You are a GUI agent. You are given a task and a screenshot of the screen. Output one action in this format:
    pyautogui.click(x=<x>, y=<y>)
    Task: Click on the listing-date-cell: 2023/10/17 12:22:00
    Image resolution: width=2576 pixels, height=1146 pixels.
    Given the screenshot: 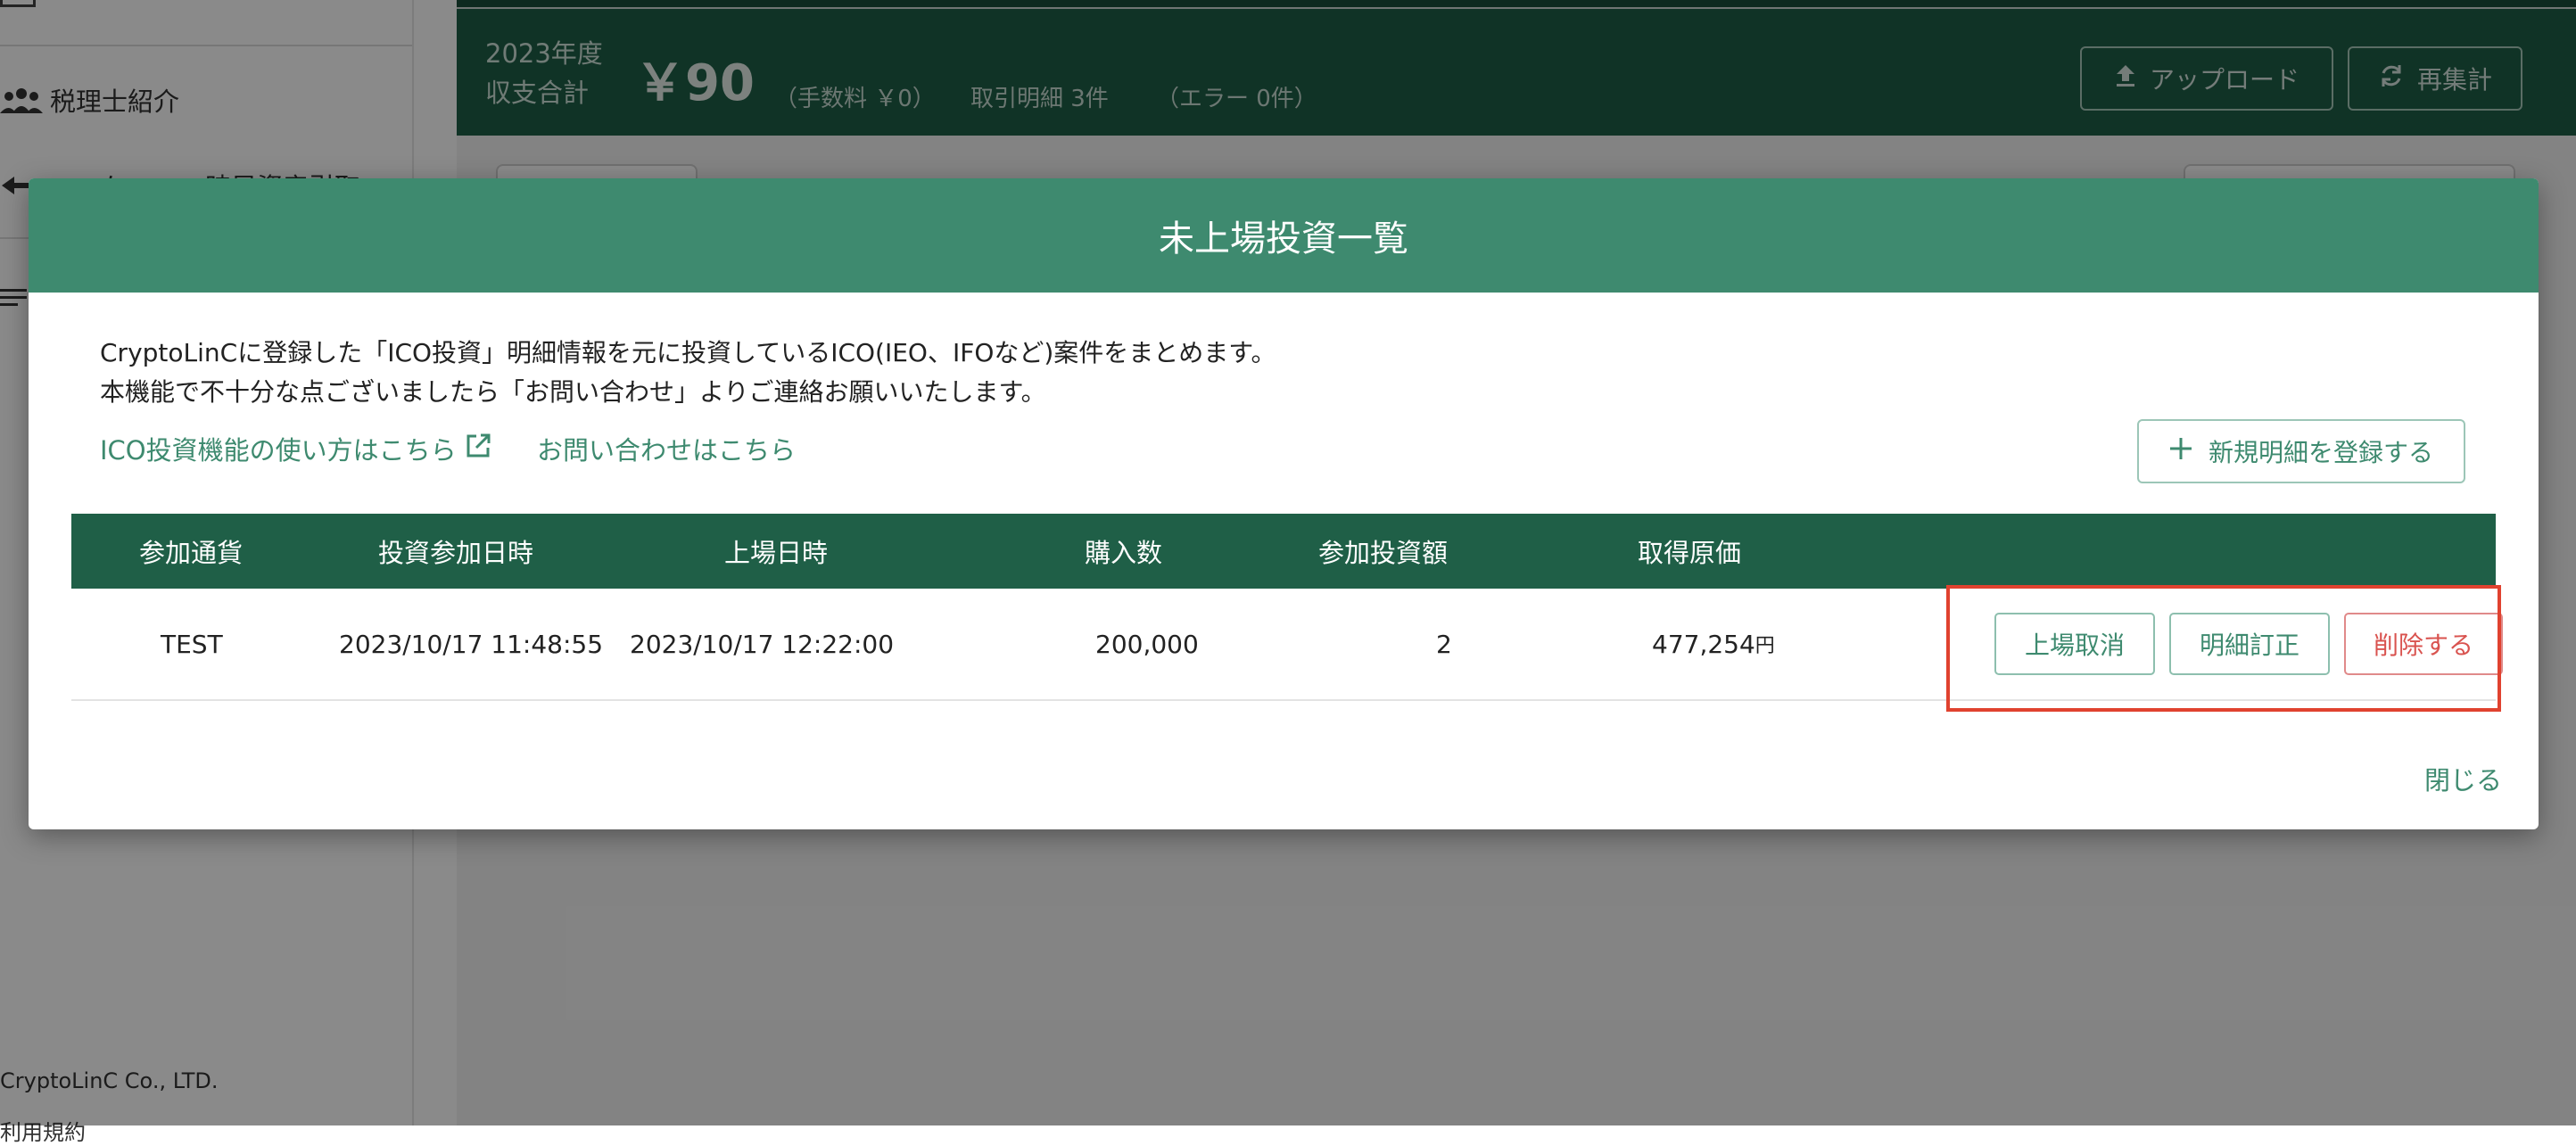 What is the action you would take?
    pyautogui.click(x=762, y=644)
    